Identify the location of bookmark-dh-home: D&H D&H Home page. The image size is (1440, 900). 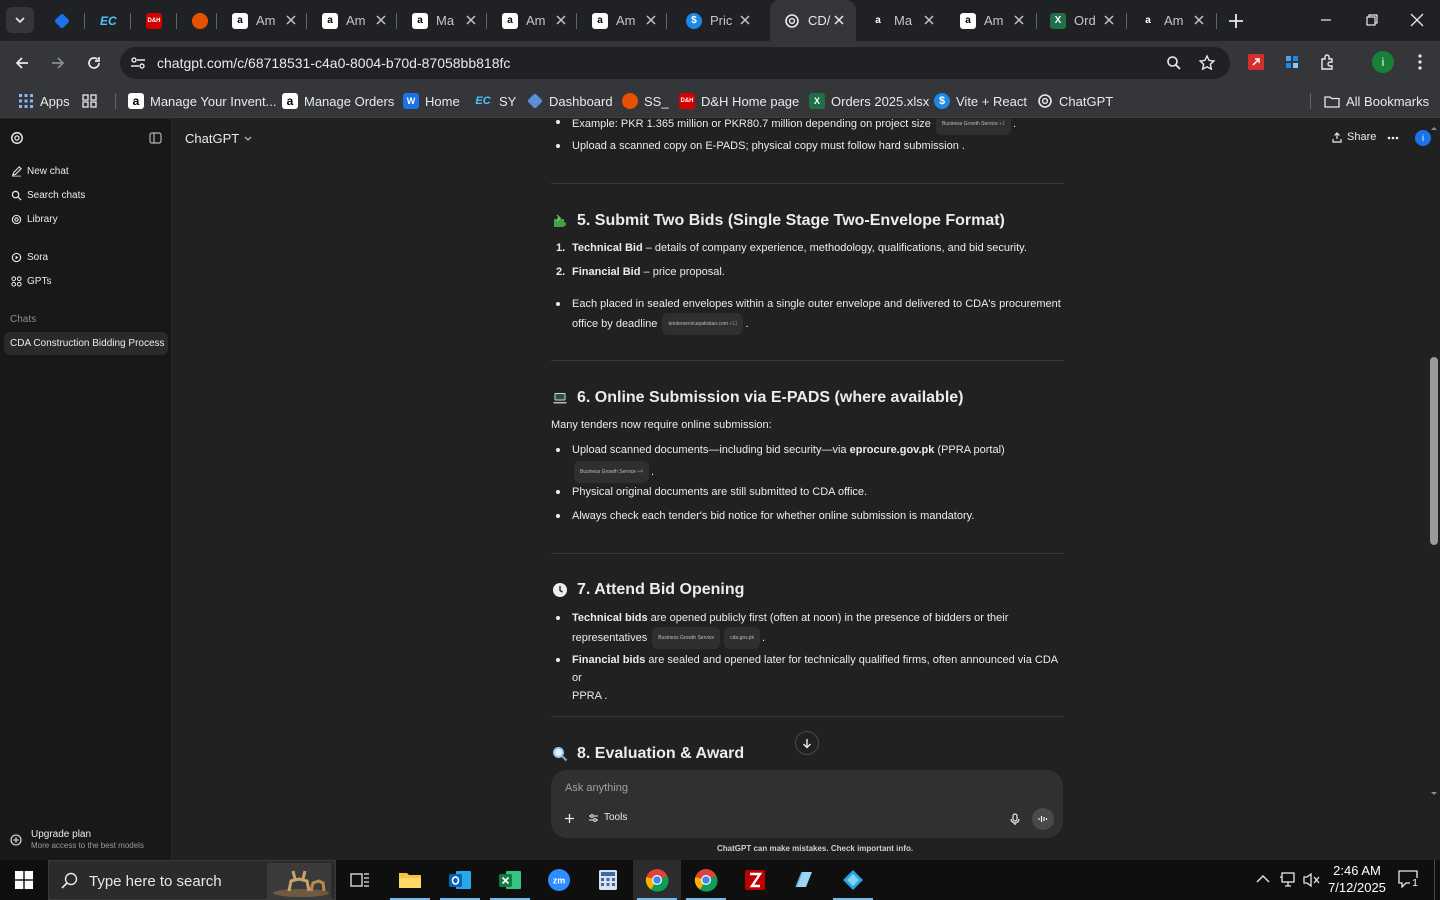
(739, 101).